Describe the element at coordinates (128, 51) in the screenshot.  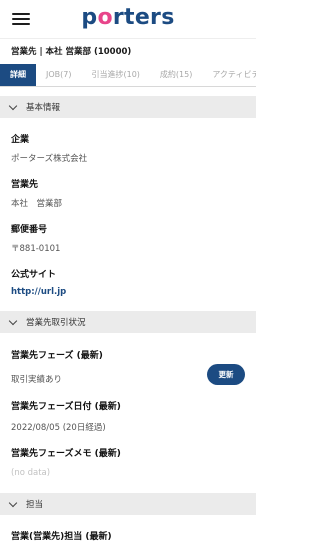
I see `breadcrumb: 営業先 | 本社 営業部 (10000)` at that location.